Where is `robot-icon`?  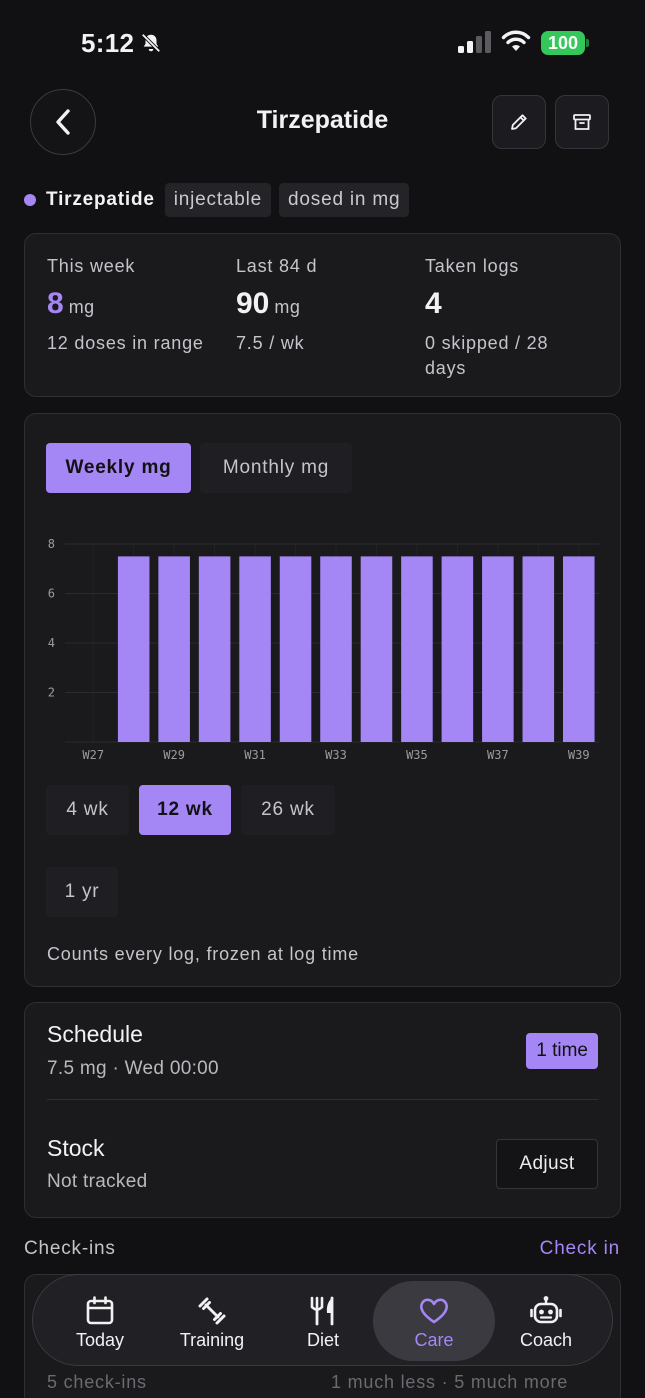 robot-icon is located at coordinates (546, 1310).